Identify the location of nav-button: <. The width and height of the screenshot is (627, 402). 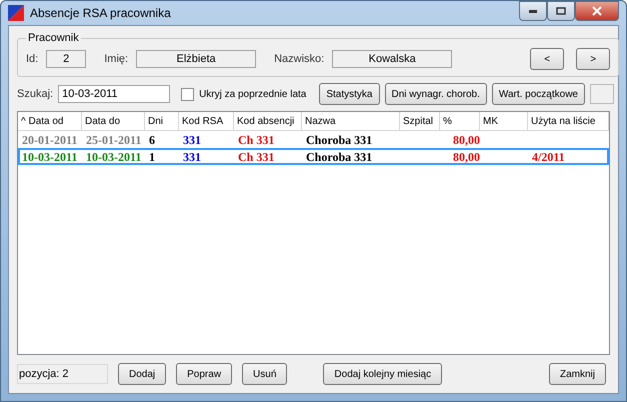
(547, 59).